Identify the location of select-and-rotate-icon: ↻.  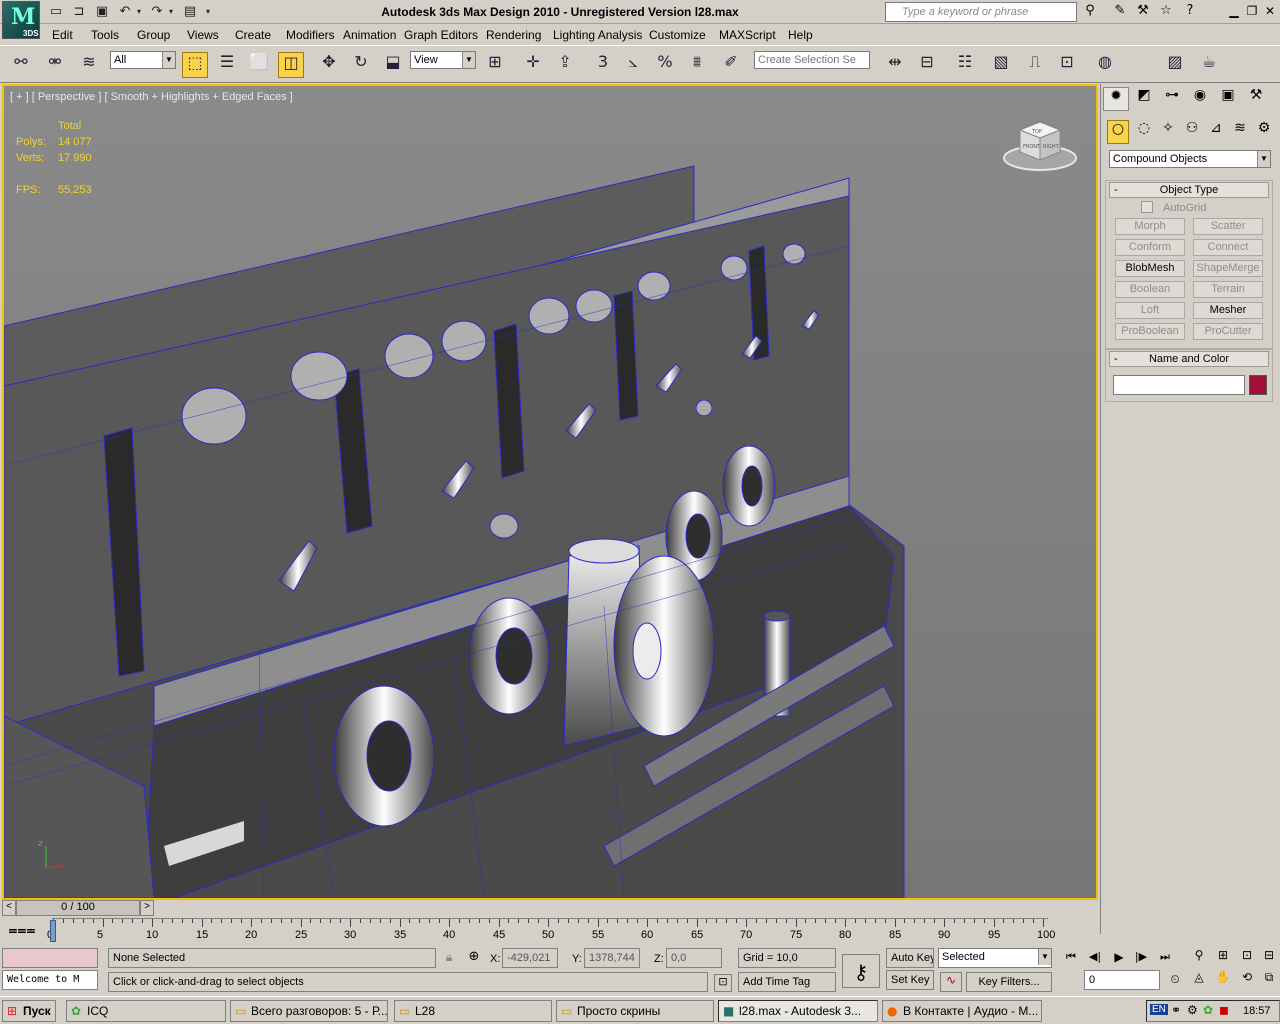
(361, 65).